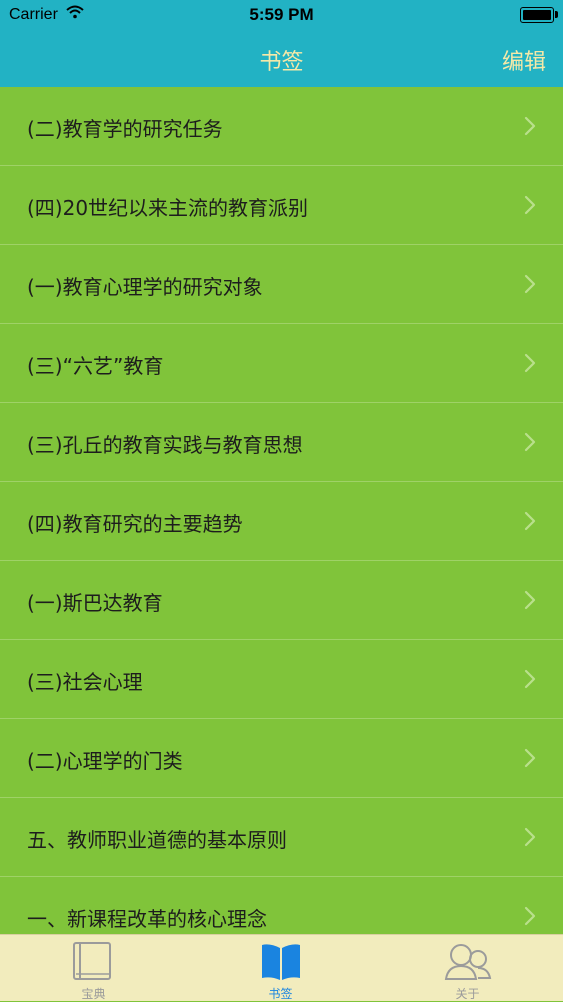  I want to click on edit-button: 编辑, so click(524, 60).